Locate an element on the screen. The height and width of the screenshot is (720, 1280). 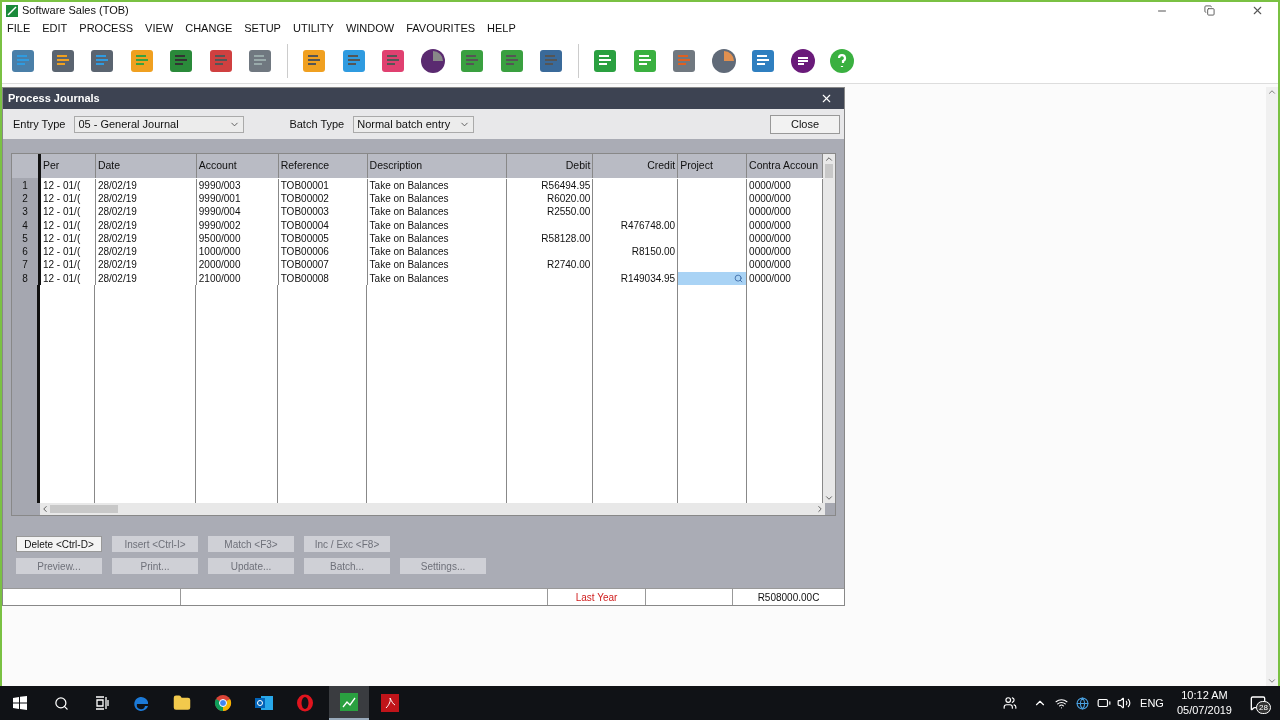
outlook-icon is located at coordinates (264, 703).